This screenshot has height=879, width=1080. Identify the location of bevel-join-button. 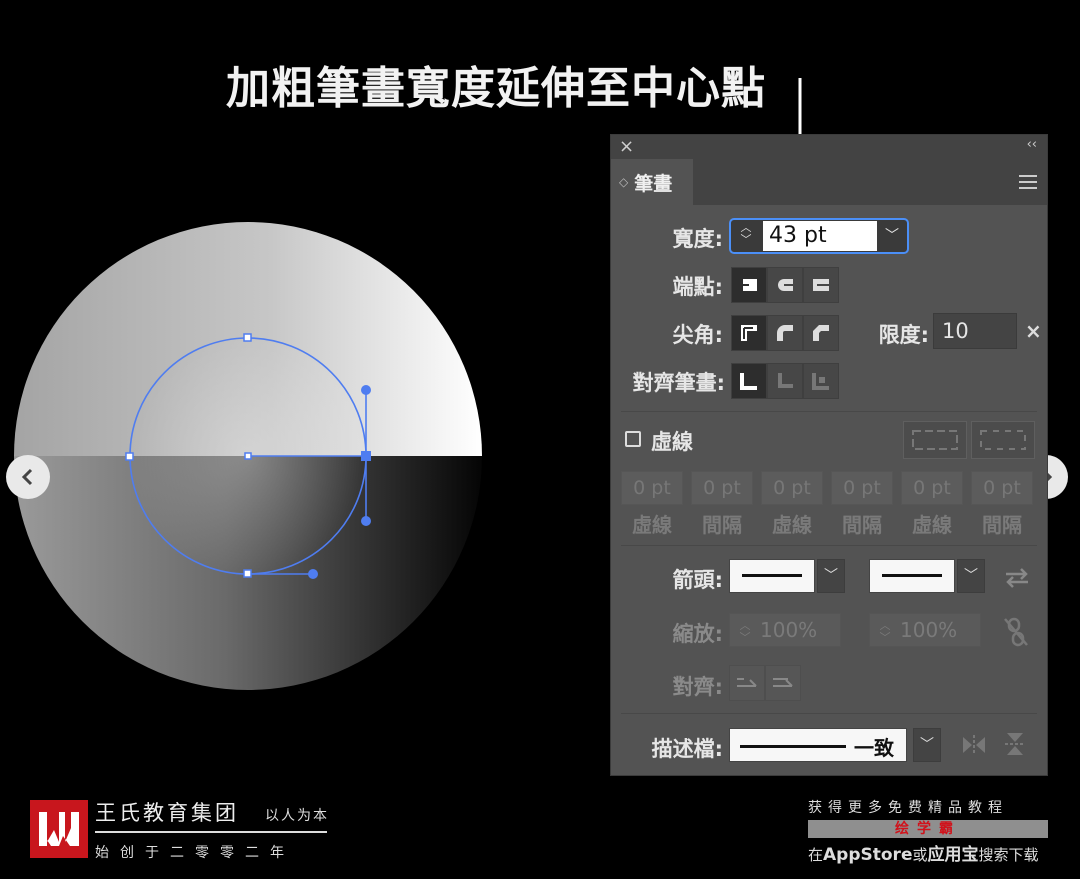
(821, 333).